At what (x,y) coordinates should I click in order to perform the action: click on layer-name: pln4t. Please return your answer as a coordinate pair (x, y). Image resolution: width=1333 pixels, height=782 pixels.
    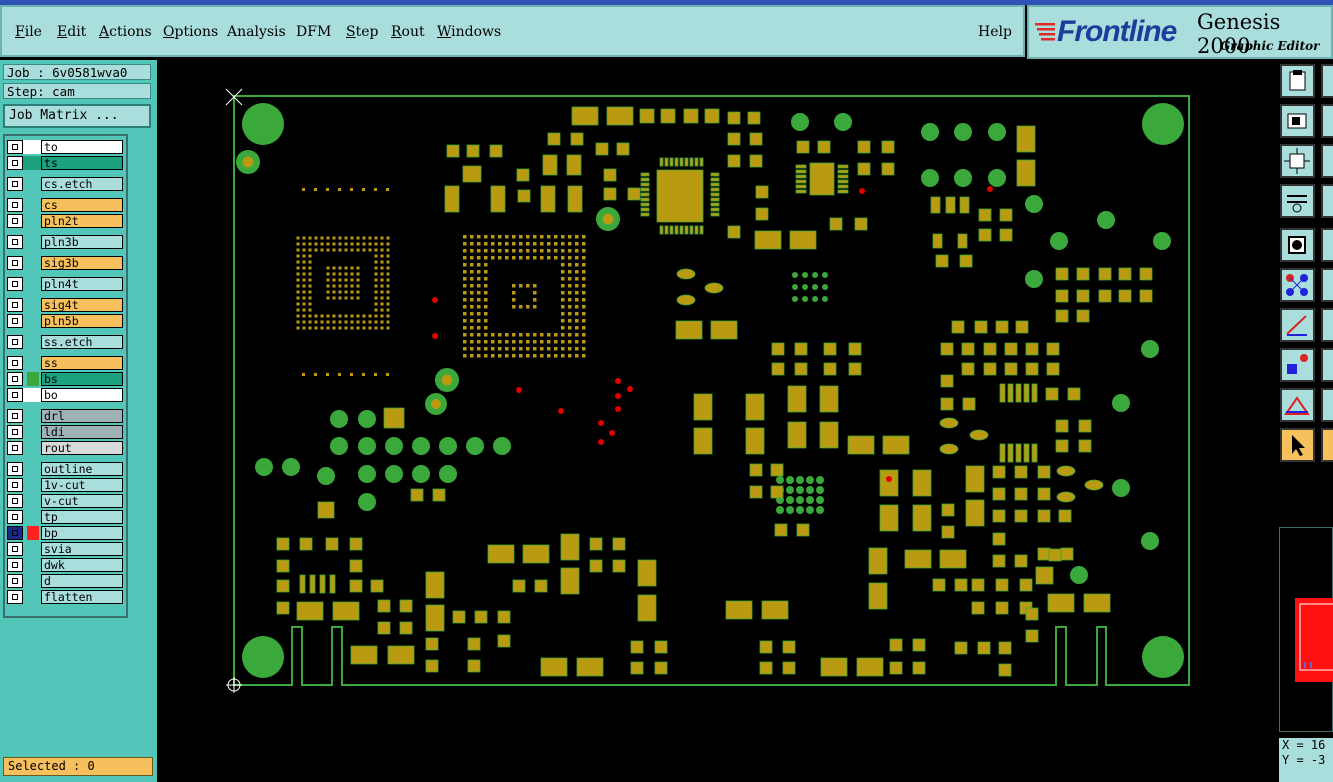
    Looking at the image, I should click on (82, 284).